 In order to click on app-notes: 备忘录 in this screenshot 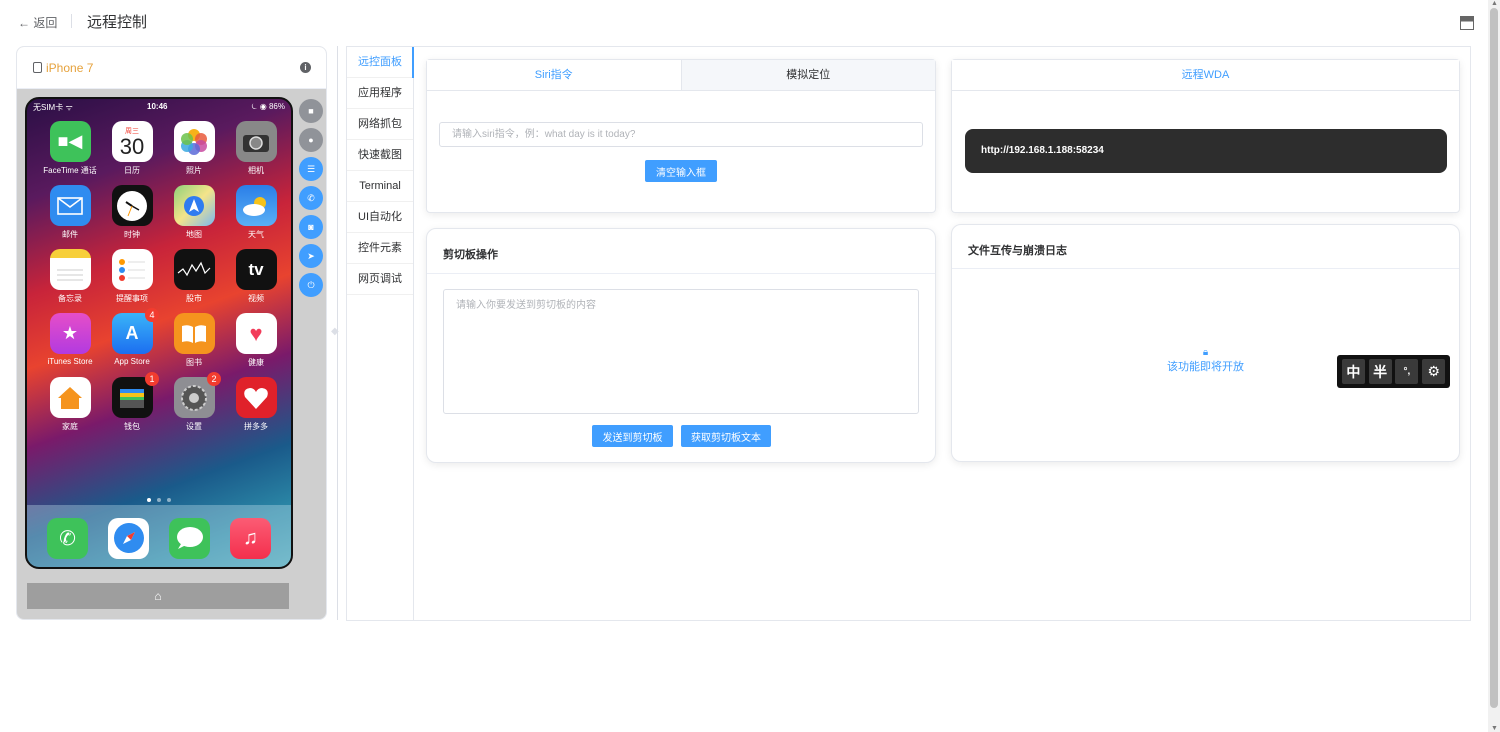, I will do `click(70, 276)`.